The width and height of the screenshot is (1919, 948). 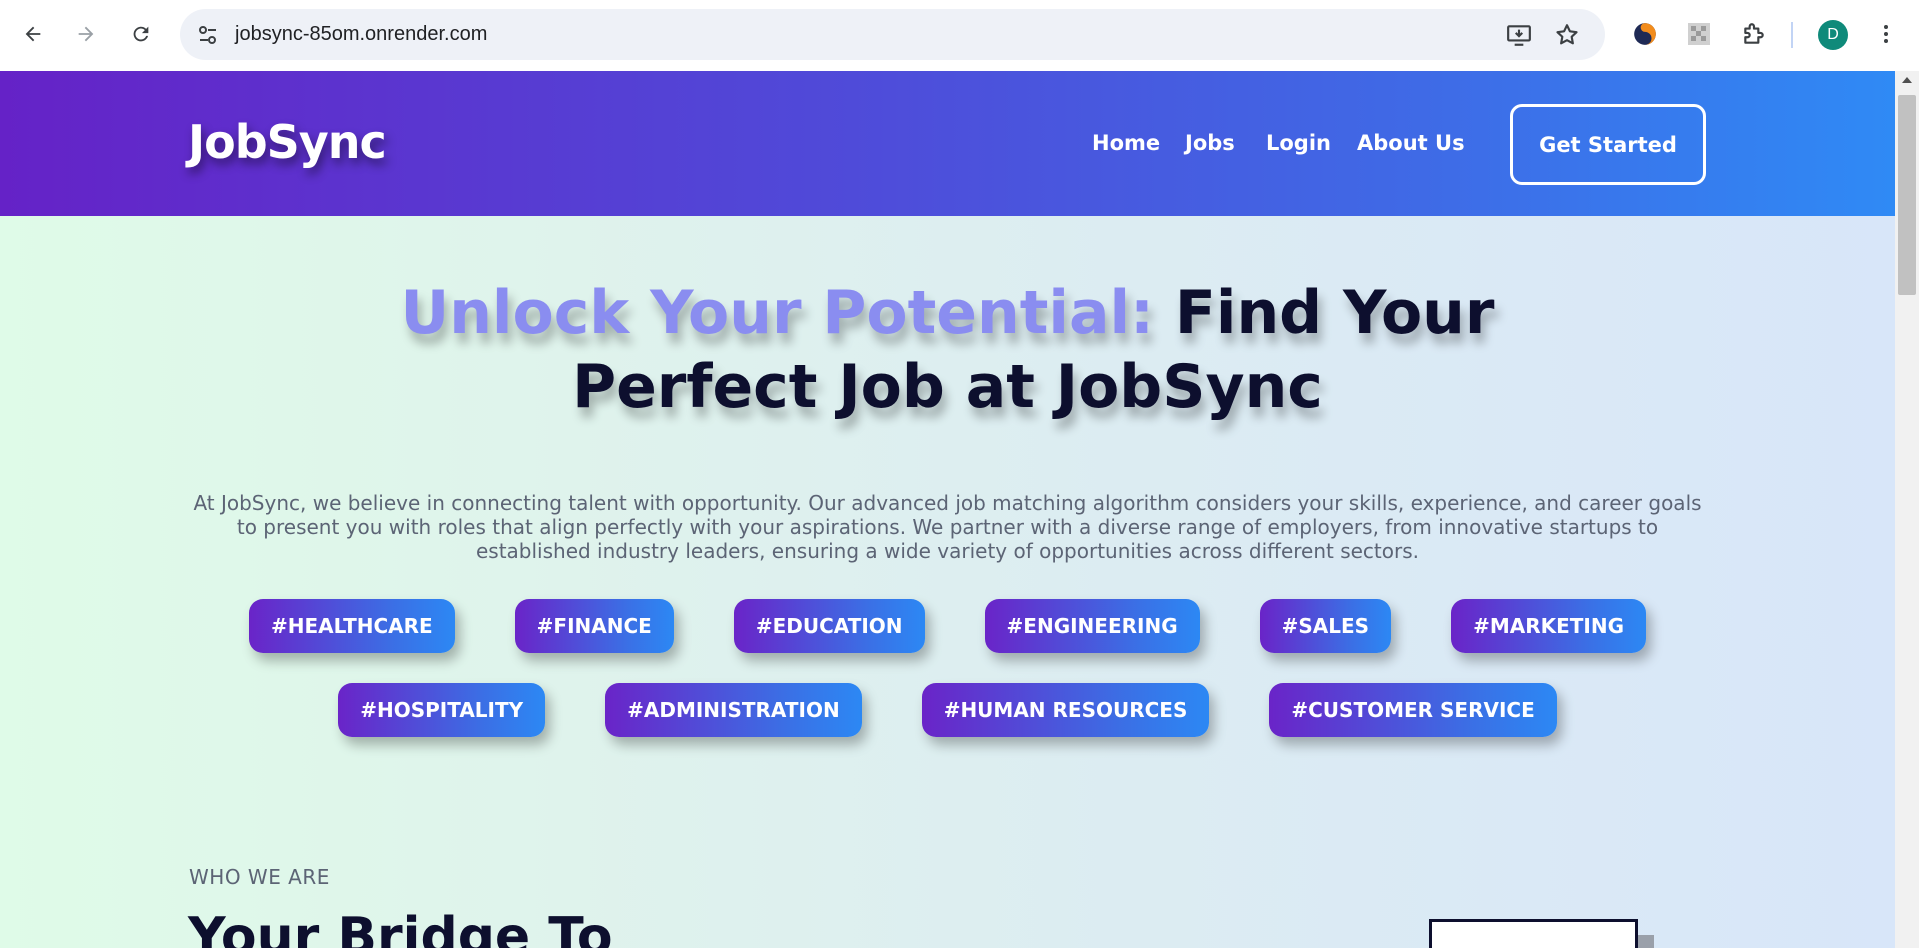 What do you see at coordinates (733, 710) in the screenshot?
I see `tag-administration: #ADMINISTRATION` at bounding box center [733, 710].